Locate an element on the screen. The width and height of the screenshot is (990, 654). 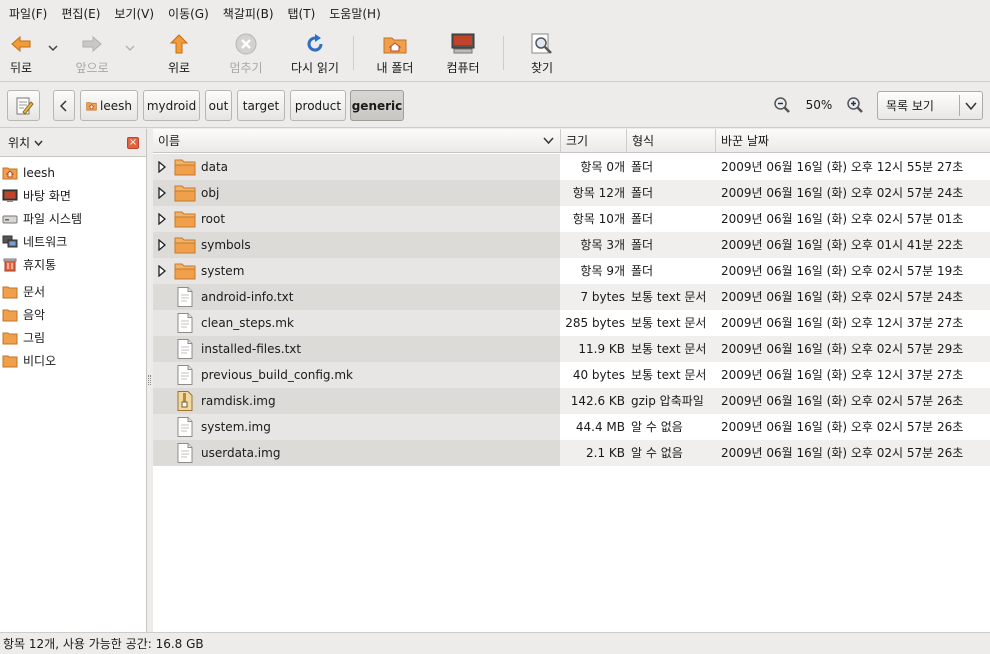
sidebar-item-pictures: 그림 is located at coordinates (73, 337).